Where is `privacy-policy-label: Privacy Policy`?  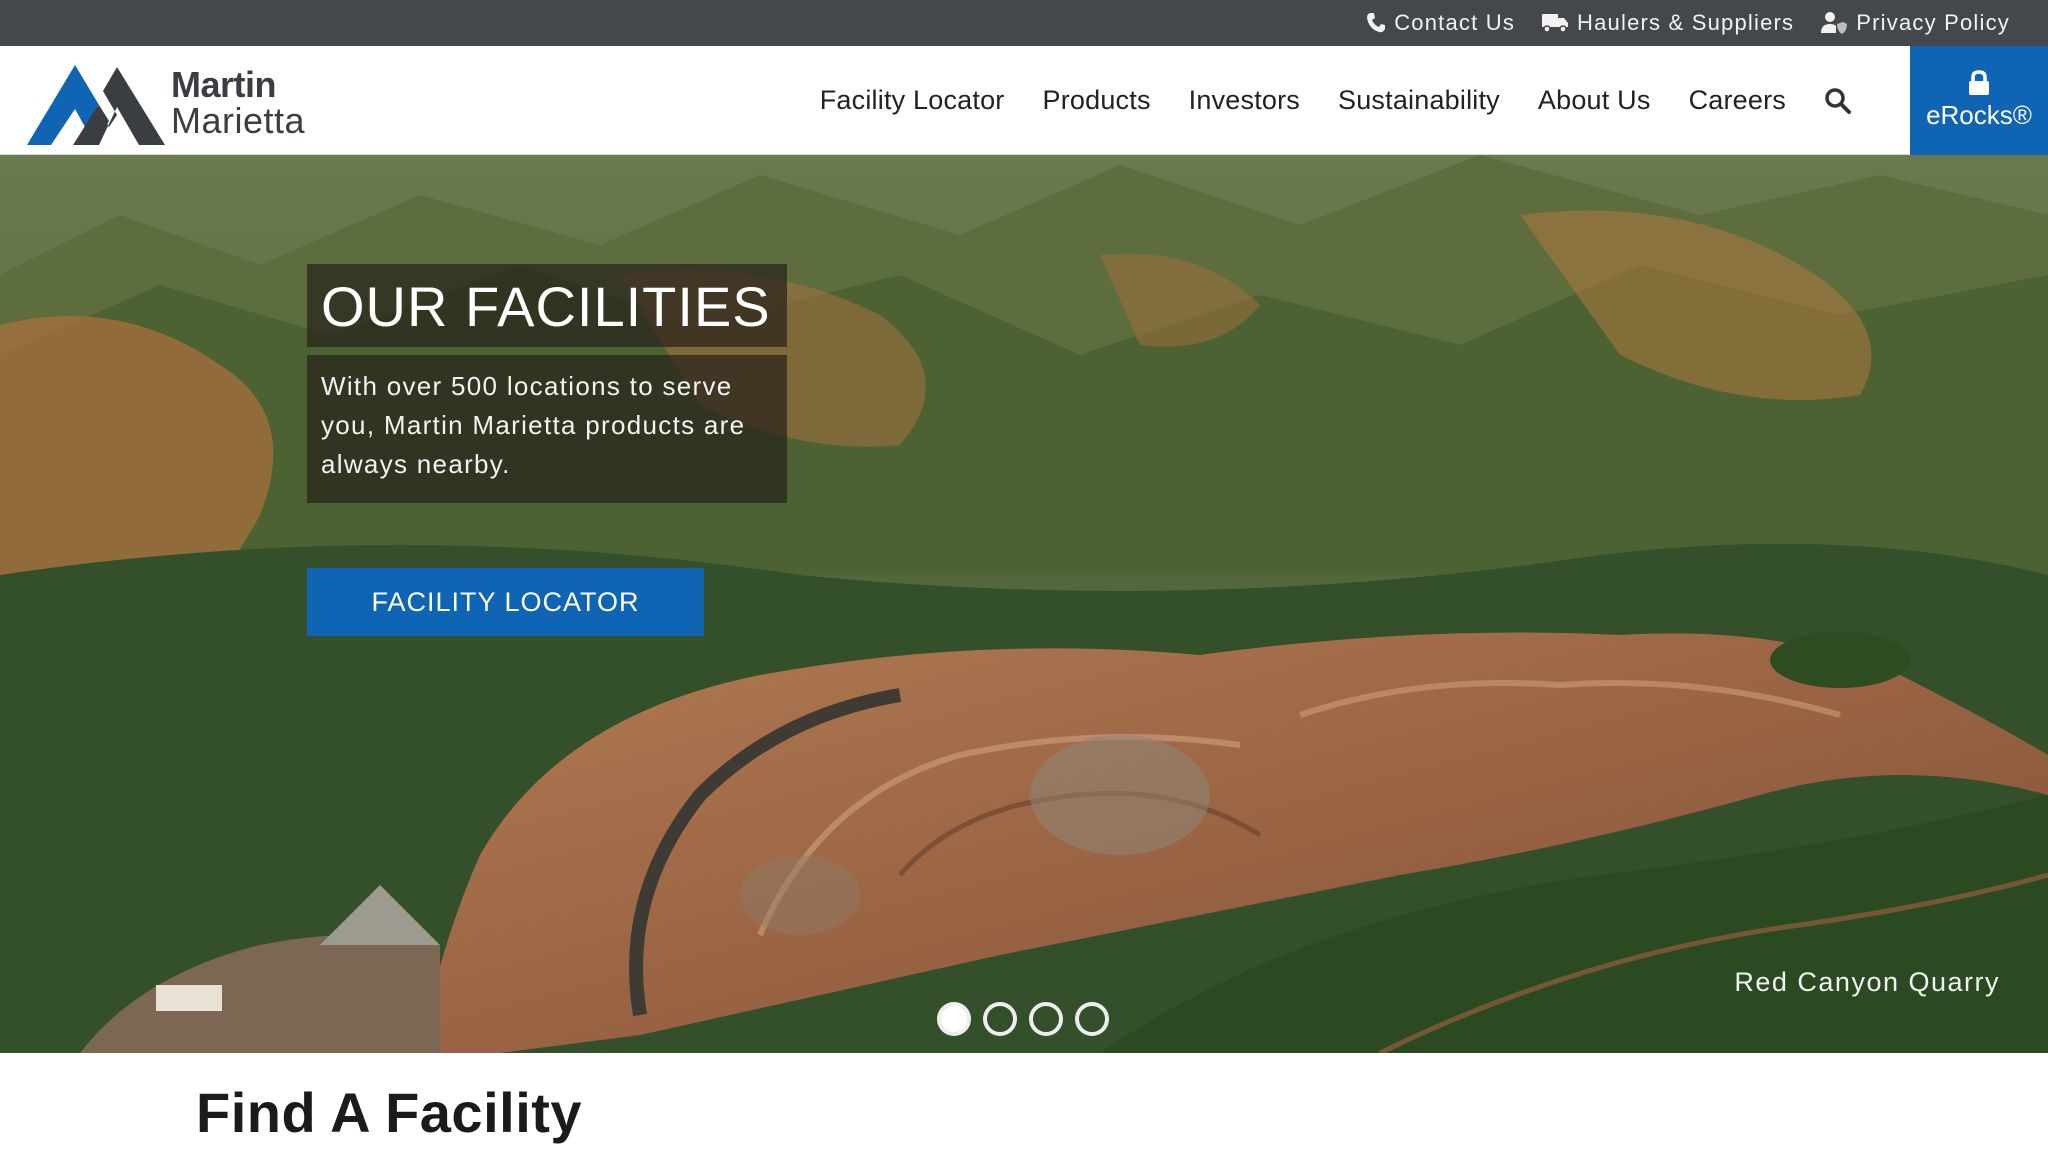
privacy-policy-label: Privacy Policy is located at coordinates (1933, 22).